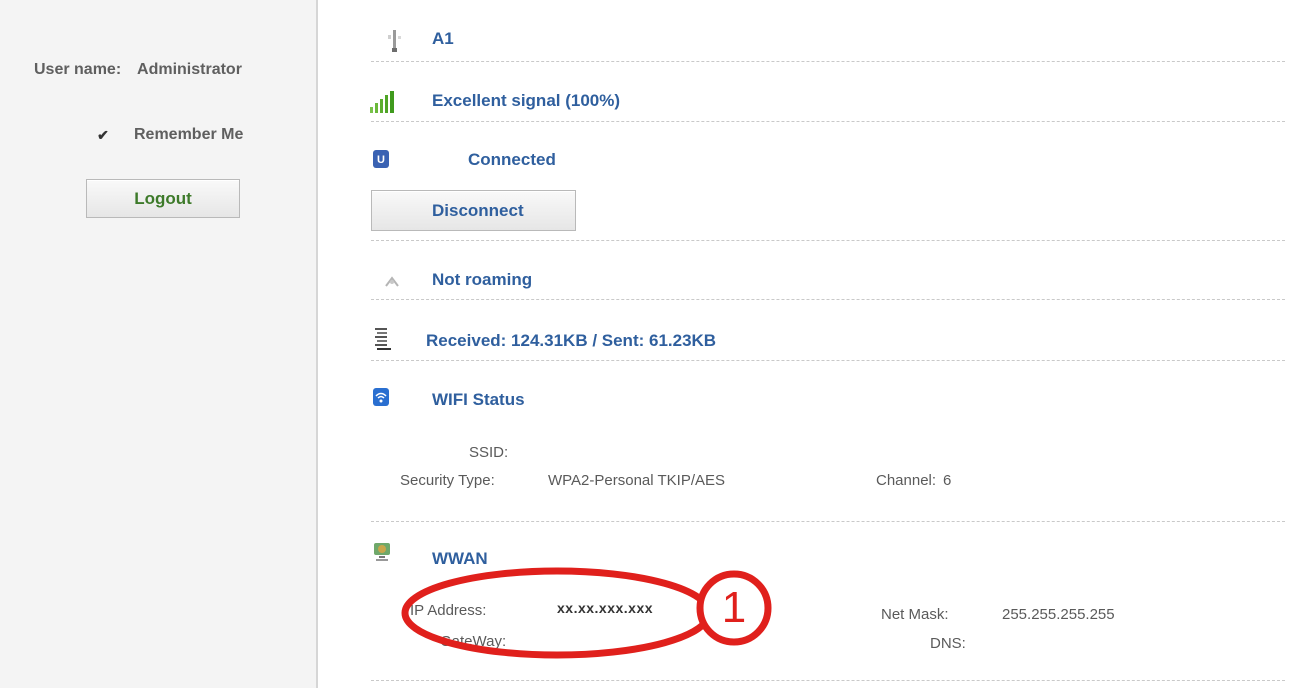  I want to click on device-name: A1, so click(443, 38).